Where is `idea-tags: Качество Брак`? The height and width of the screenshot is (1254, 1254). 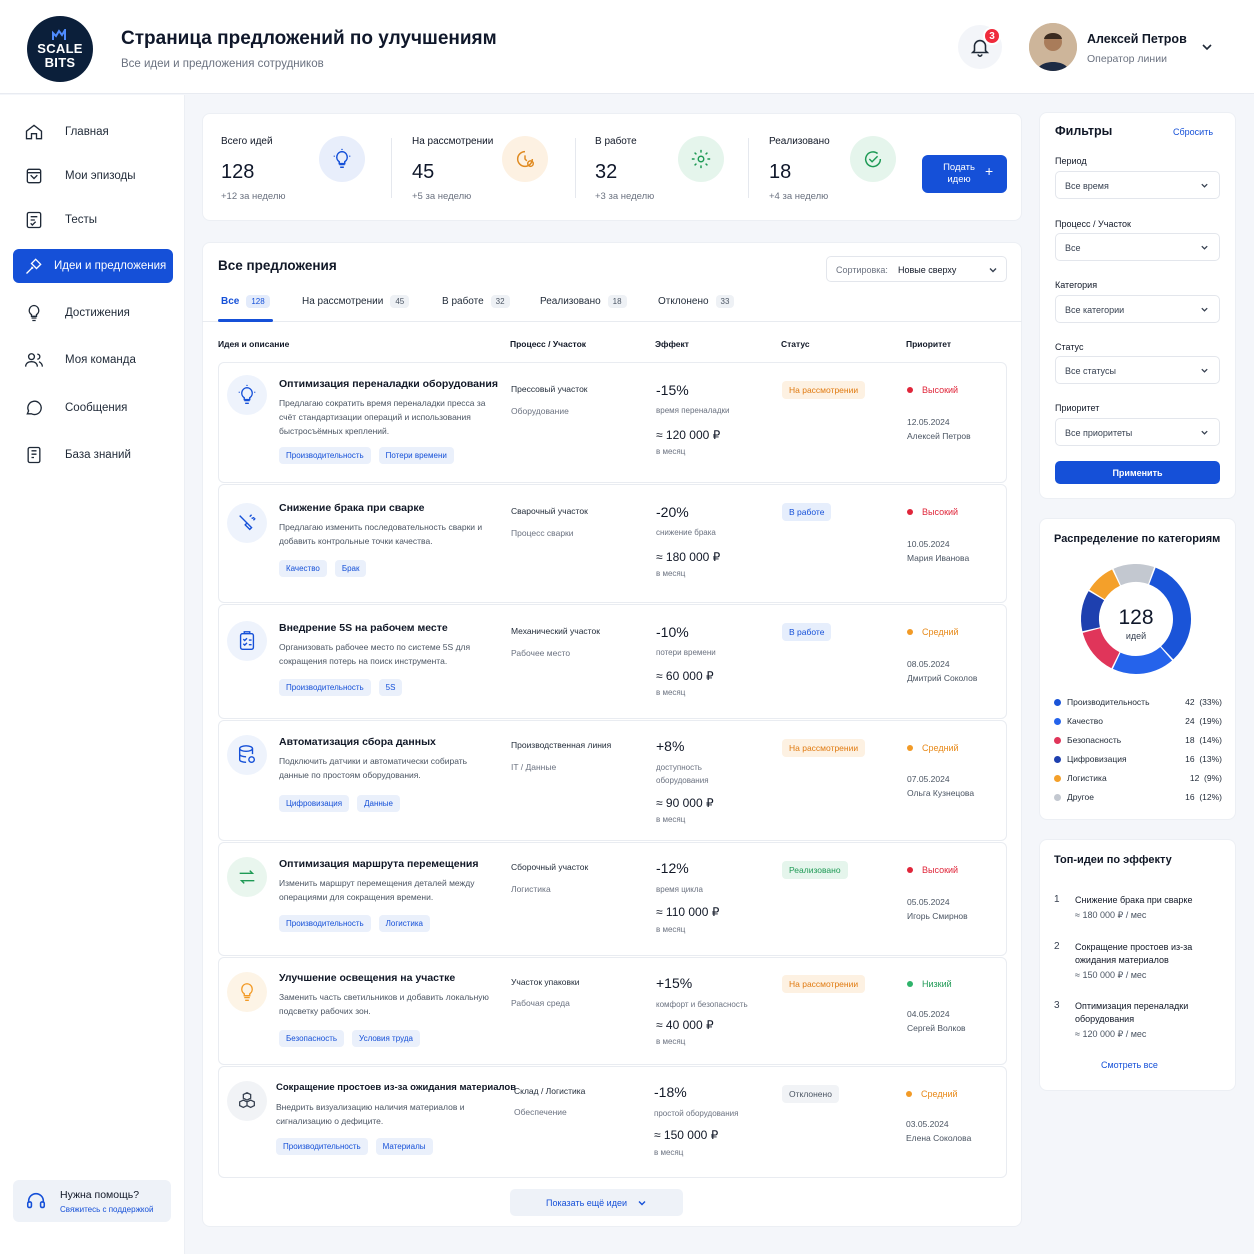
idea-tags: Качество Брак is located at coordinates (323, 568).